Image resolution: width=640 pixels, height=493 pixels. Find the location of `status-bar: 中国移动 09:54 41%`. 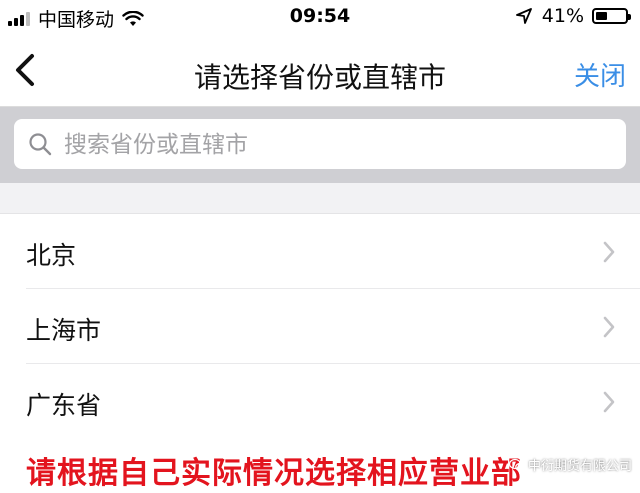

status-bar: 中国移动 09:54 41% is located at coordinates (320, 18).